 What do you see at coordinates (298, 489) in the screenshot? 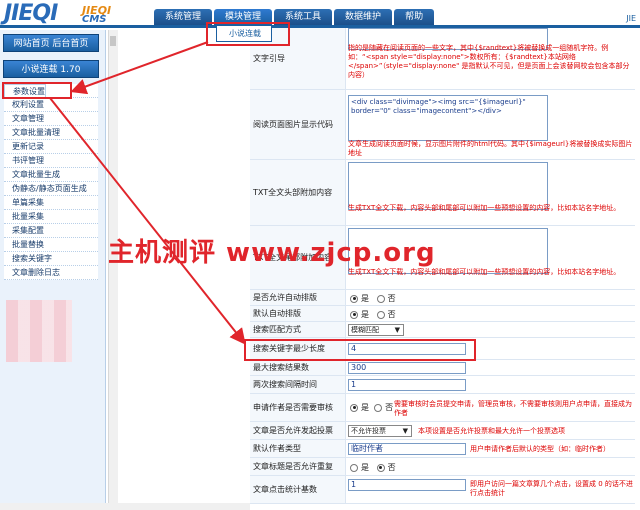
I see `row-label: 文章点击统计基数` at bounding box center [298, 489].